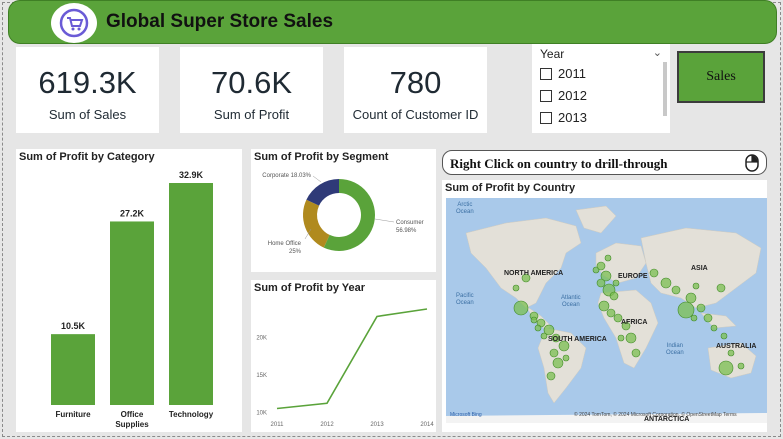 This screenshot has height=439, width=783. I want to click on continent-label: AUSTRALIA, so click(736, 346).